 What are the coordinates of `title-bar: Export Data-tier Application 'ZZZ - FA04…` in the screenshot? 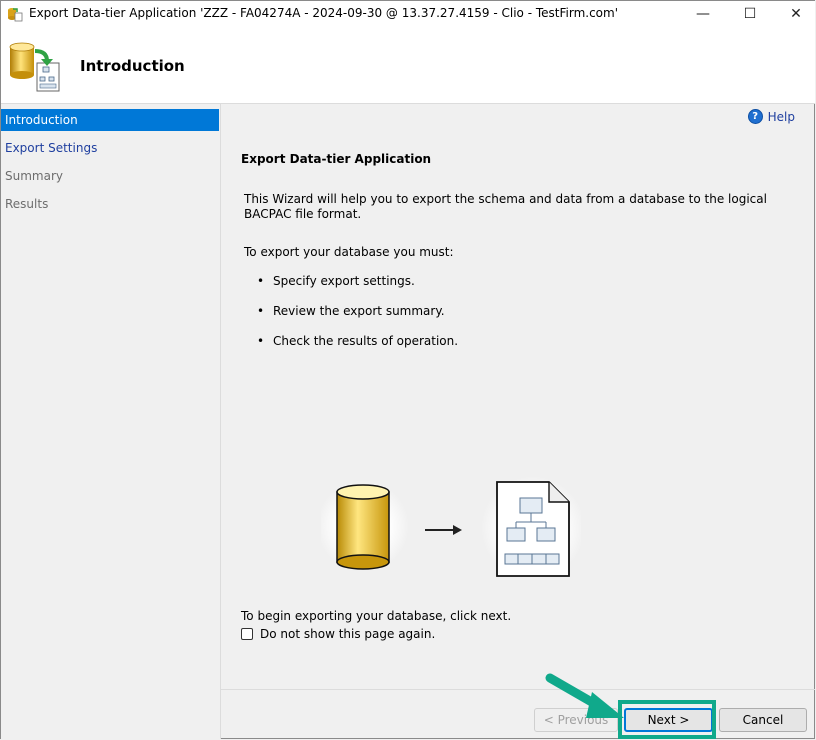 It's located at (408, 14).